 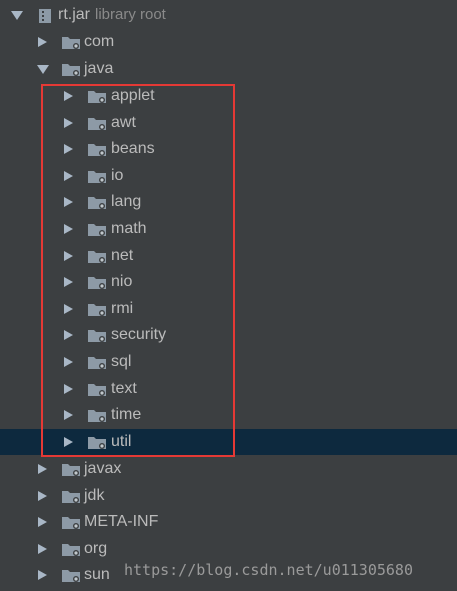 I want to click on tree-row-package: util, so click(x=228, y=442).